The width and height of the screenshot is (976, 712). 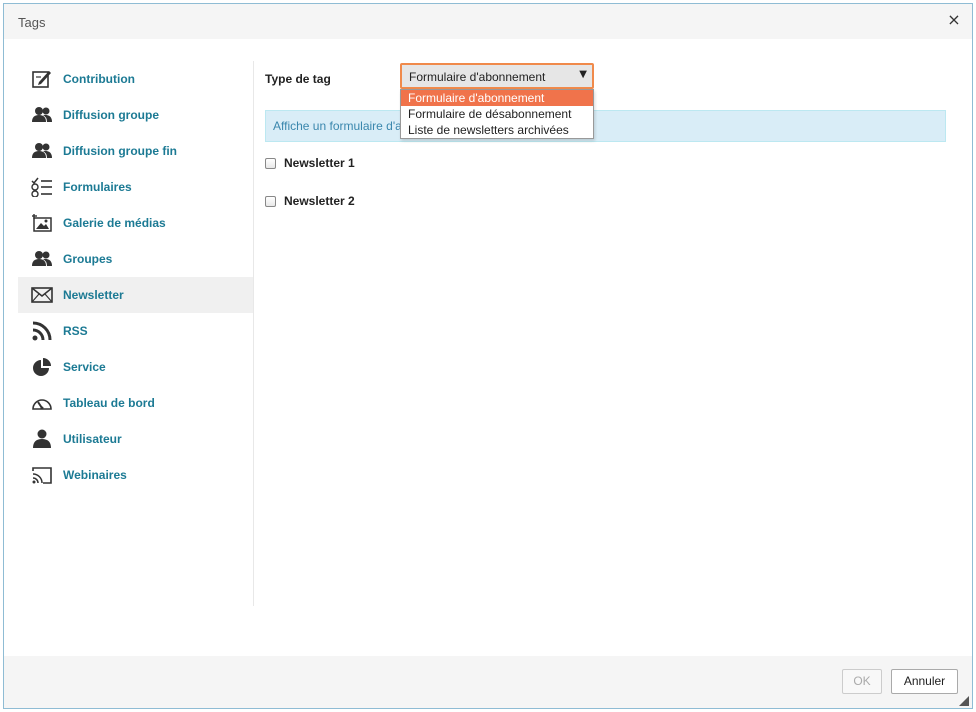 I want to click on newsletter-label: Newsletter 2, so click(x=319, y=201).